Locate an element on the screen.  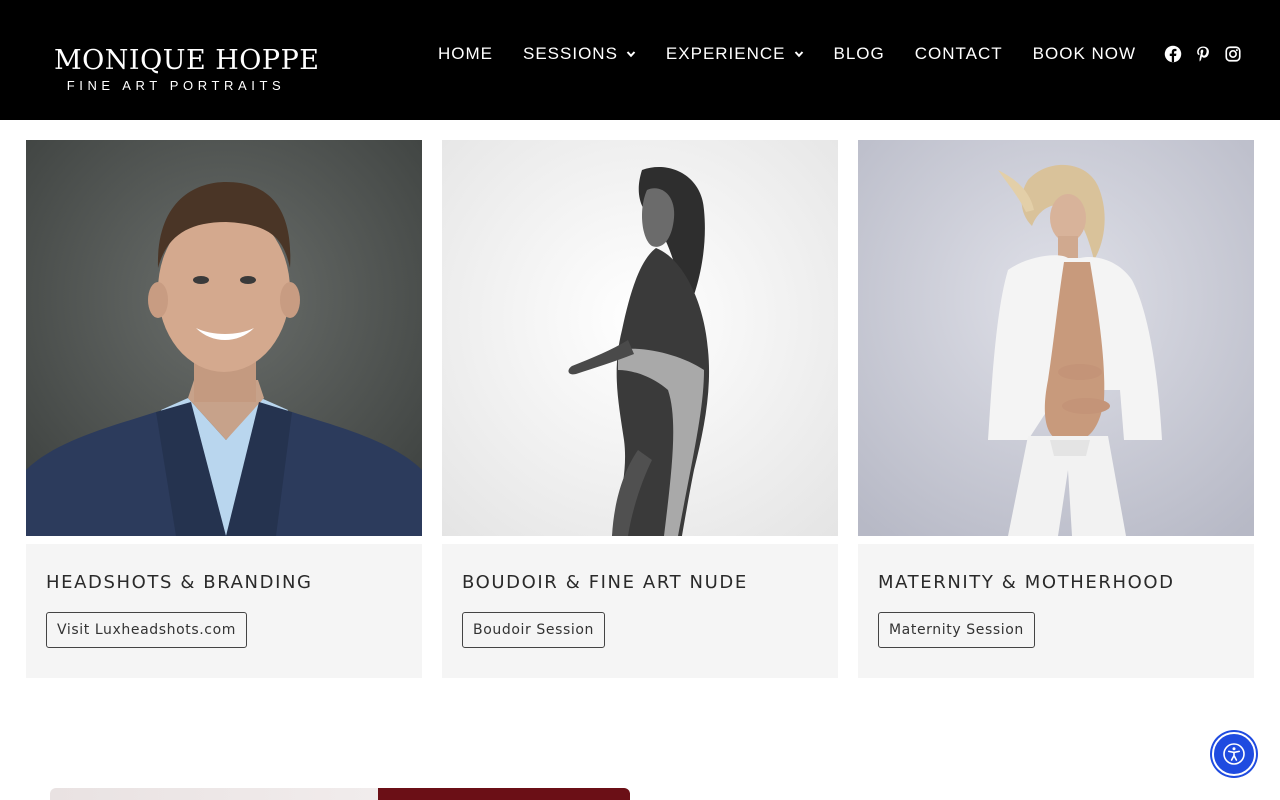
next-section-image is located at coordinates (340, 794).